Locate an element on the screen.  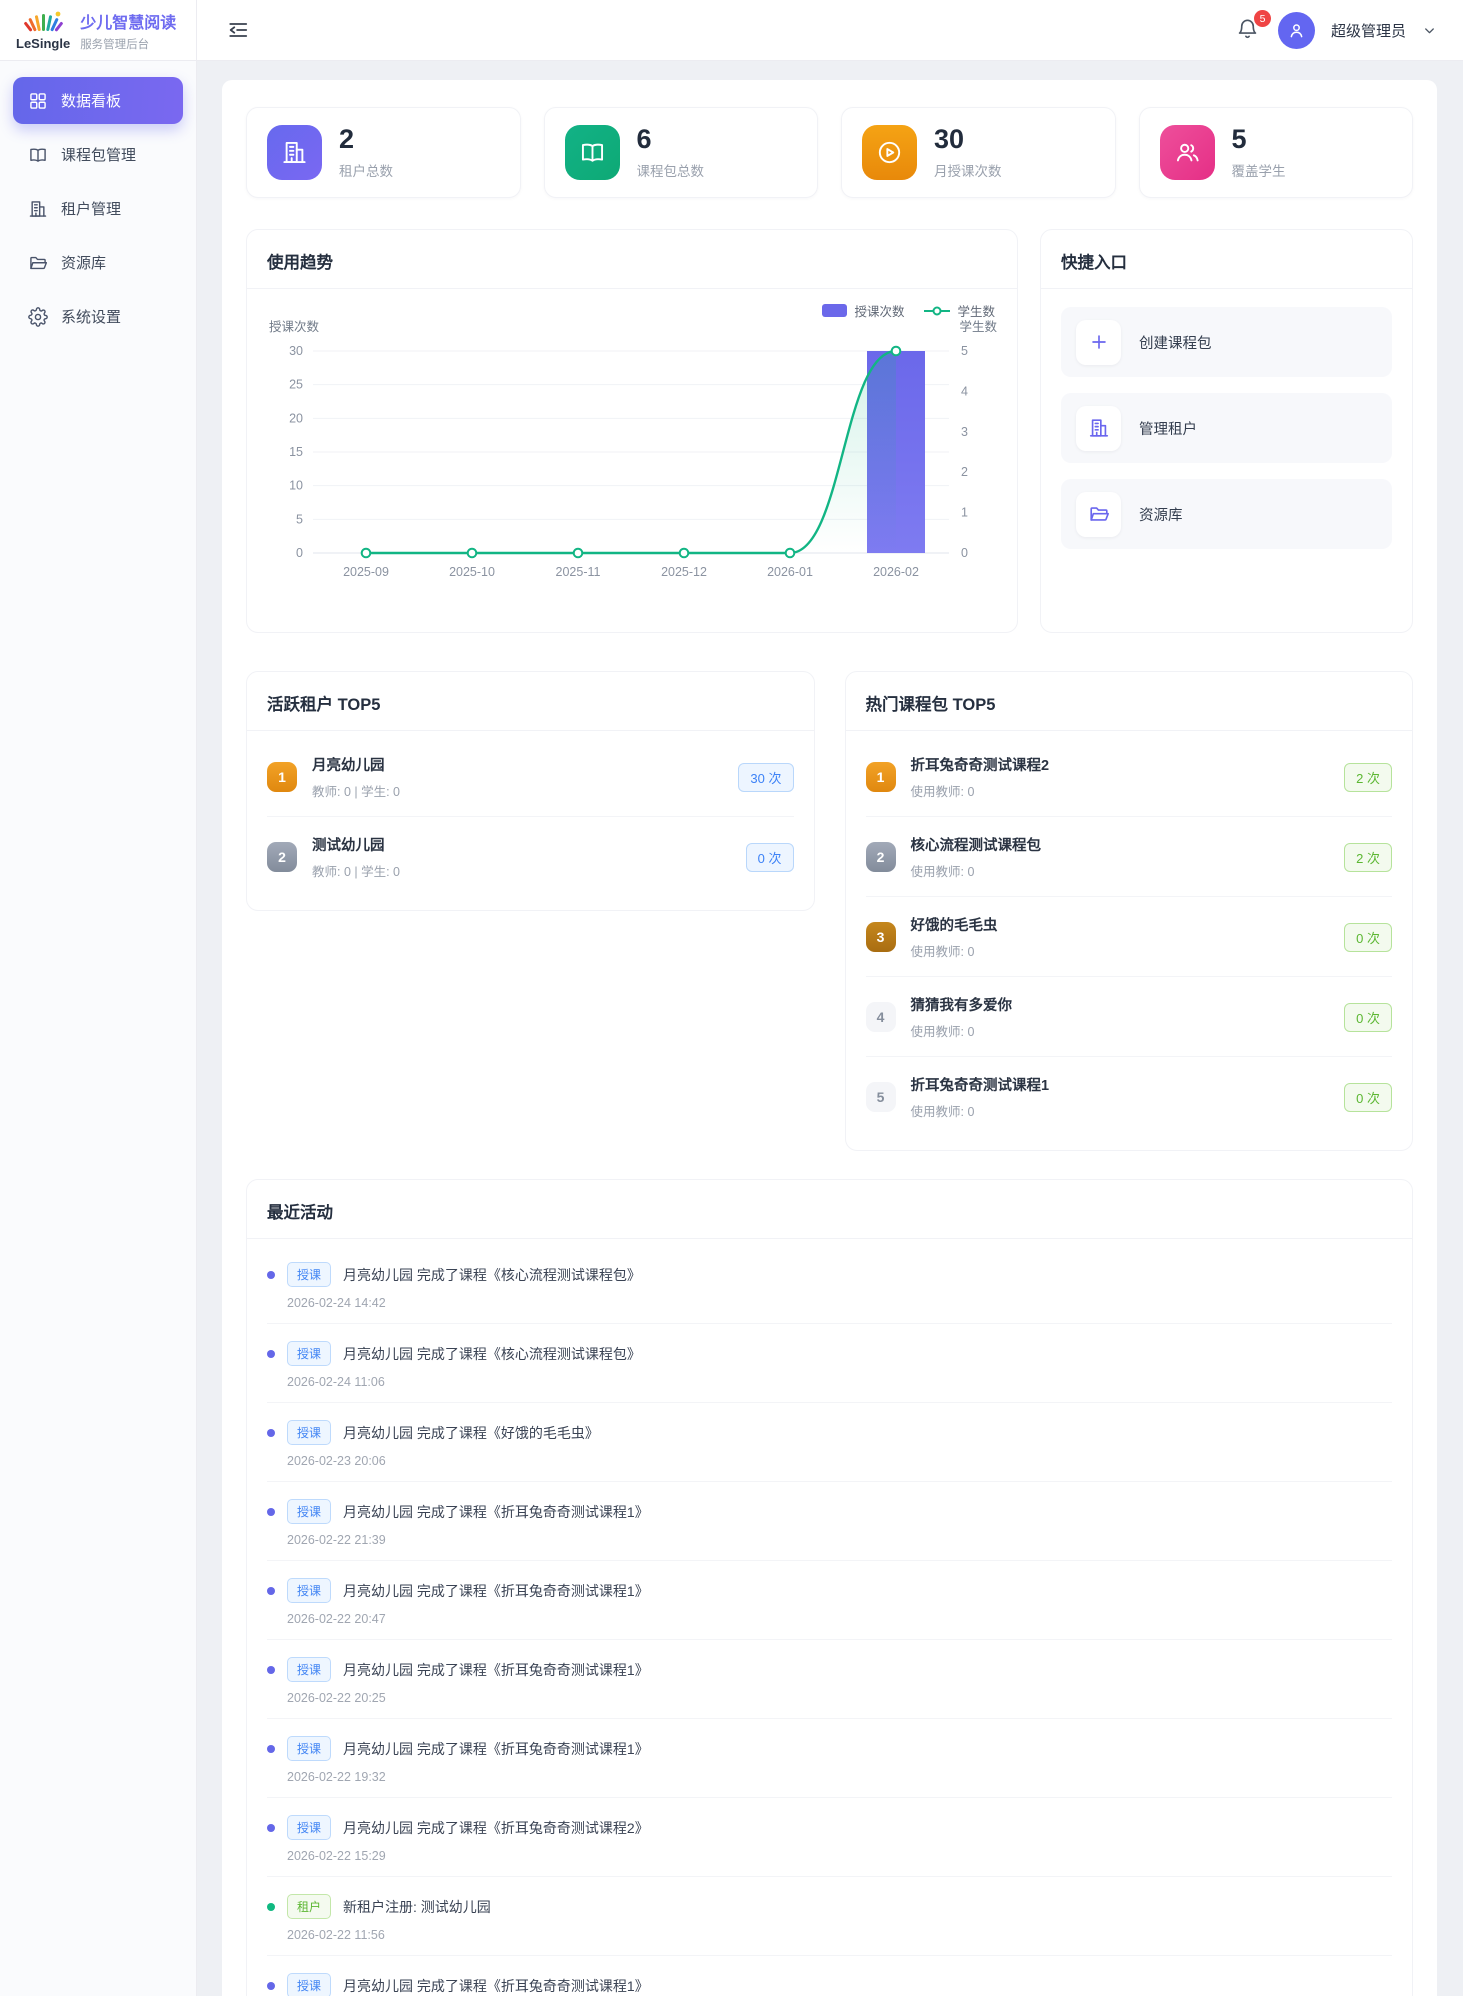
quick-entry-资源库: 资源库 is located at coordinates (1226, 514).